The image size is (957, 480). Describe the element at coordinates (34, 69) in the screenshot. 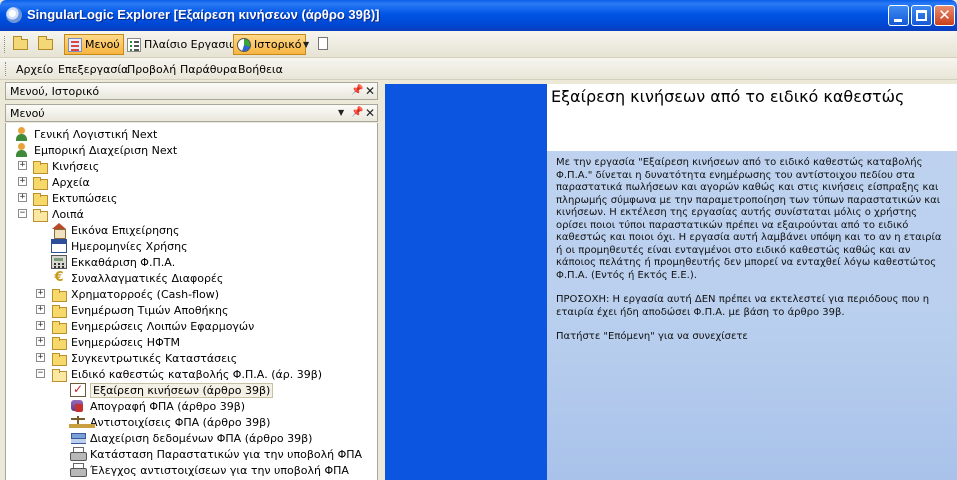

I see `menu-file: Αρχείο` at that location.